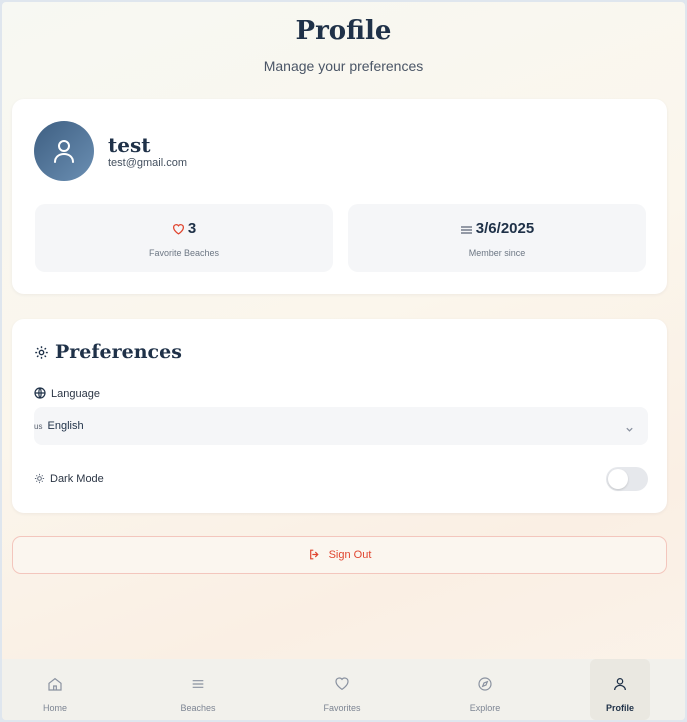 Image resolution: width=687 pixels, height=722 pixels. Describe the element at coordinates (38, 426) in the screenshot. I see `language-flag: us` at that location.